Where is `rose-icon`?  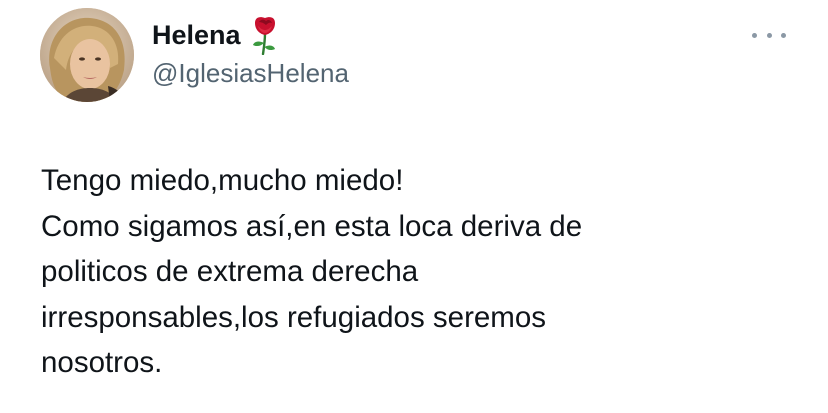
rose-icon is located at coordinates (265, 35).